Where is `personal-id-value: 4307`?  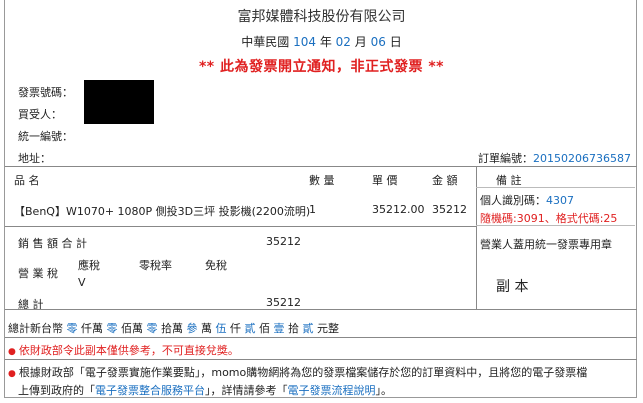
personal-id-value: 4307 is located at coordinates (560, 200).